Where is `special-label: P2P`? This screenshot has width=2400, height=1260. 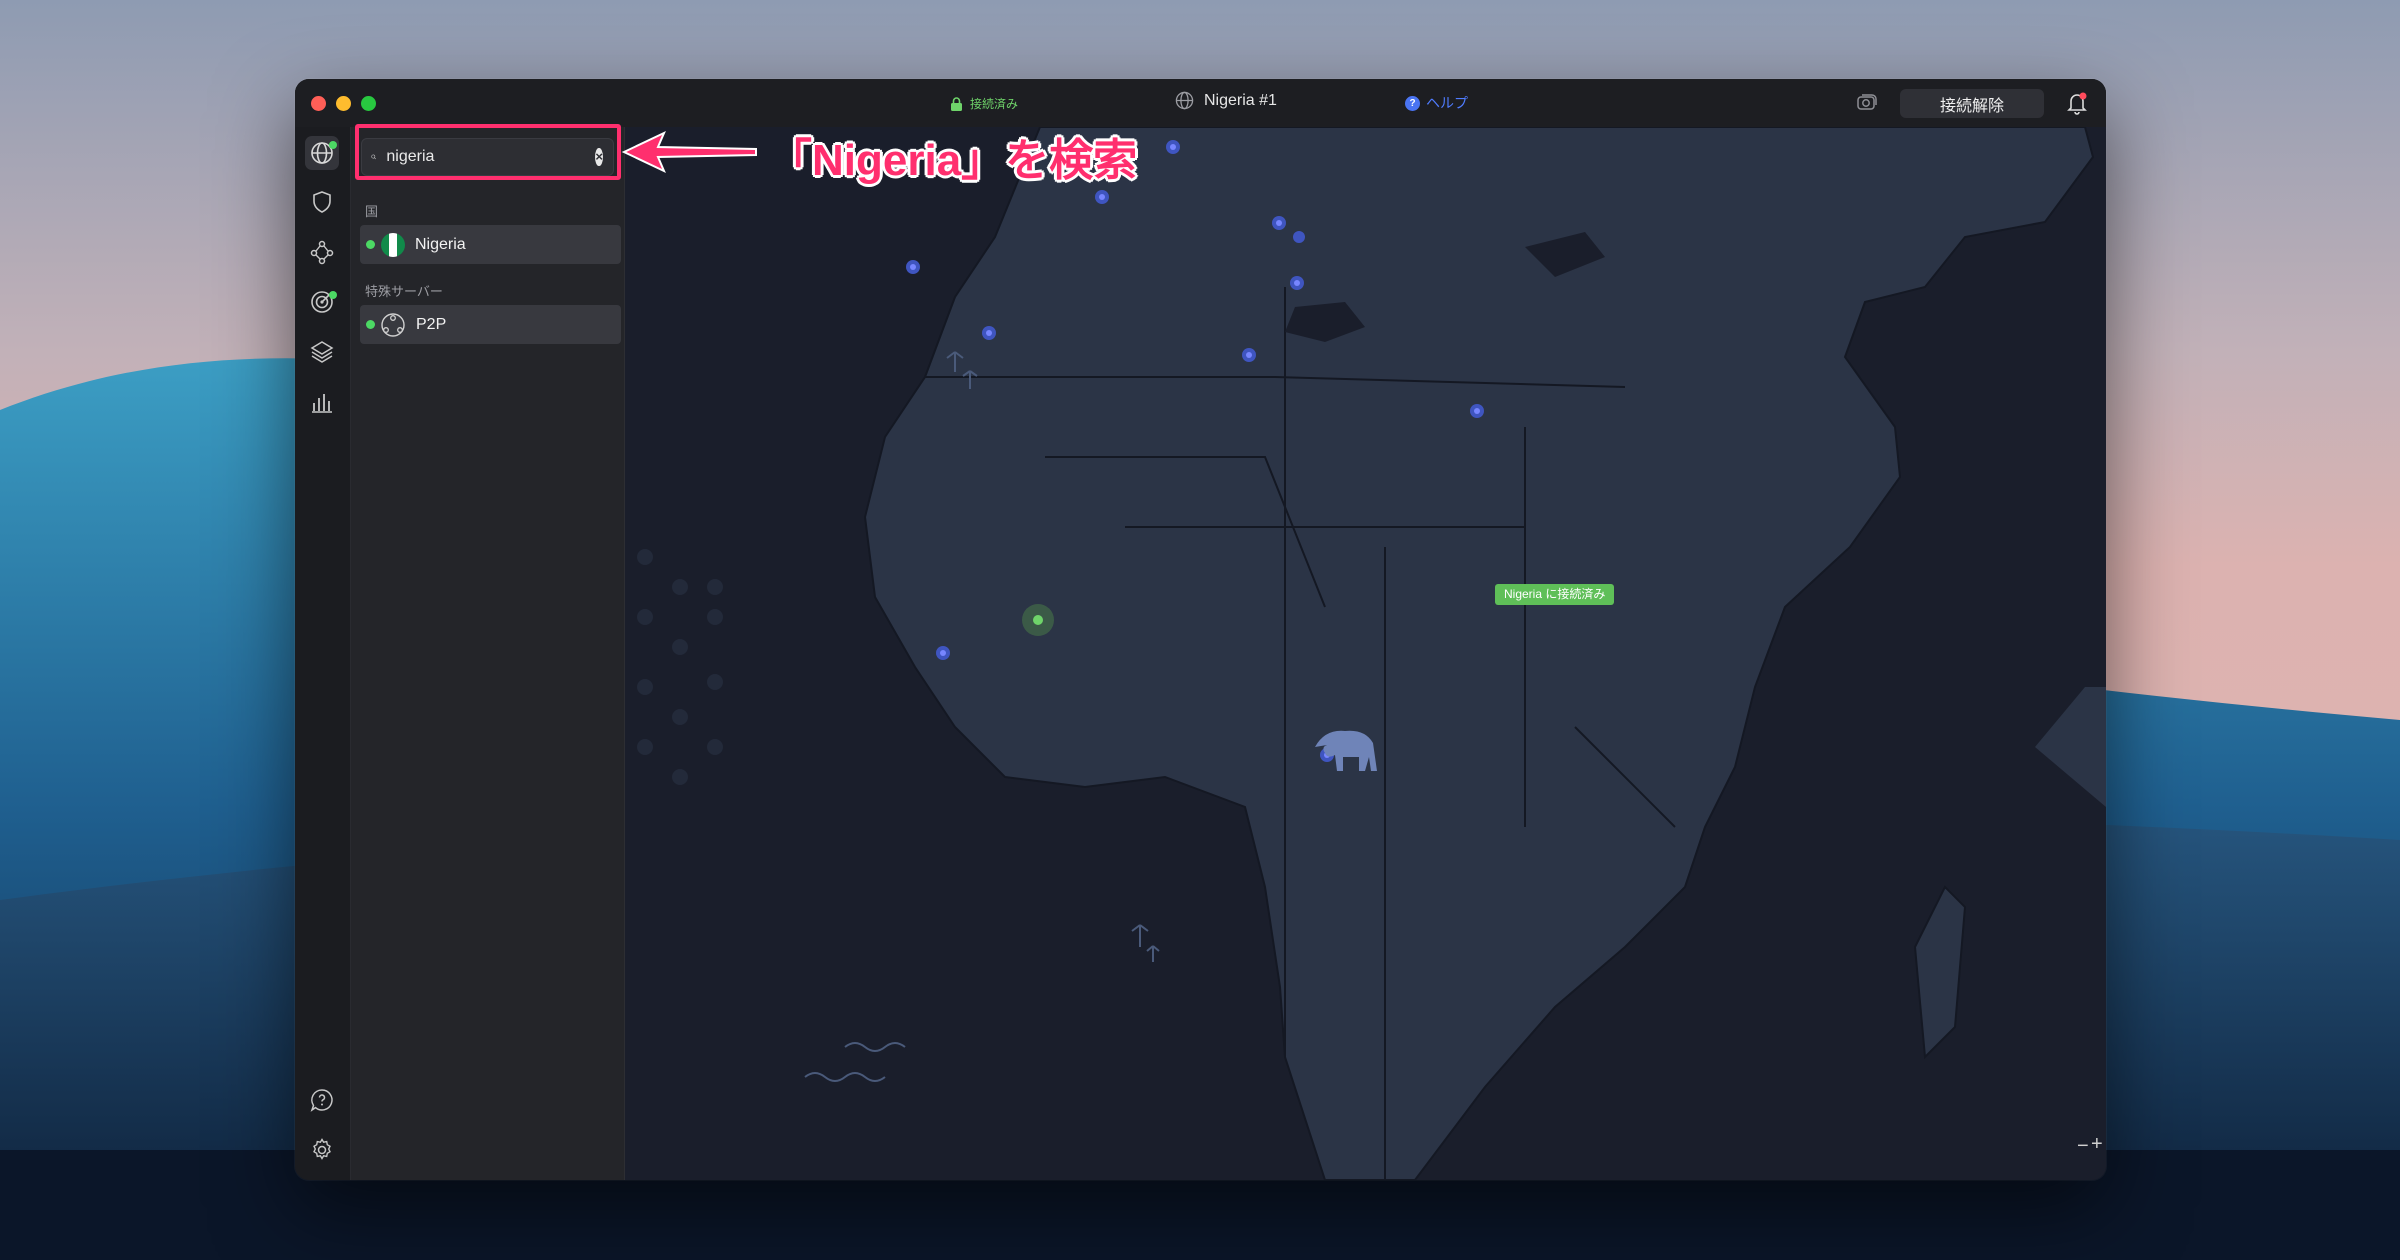
special-label: P2P is located at coordinates (431, 324).